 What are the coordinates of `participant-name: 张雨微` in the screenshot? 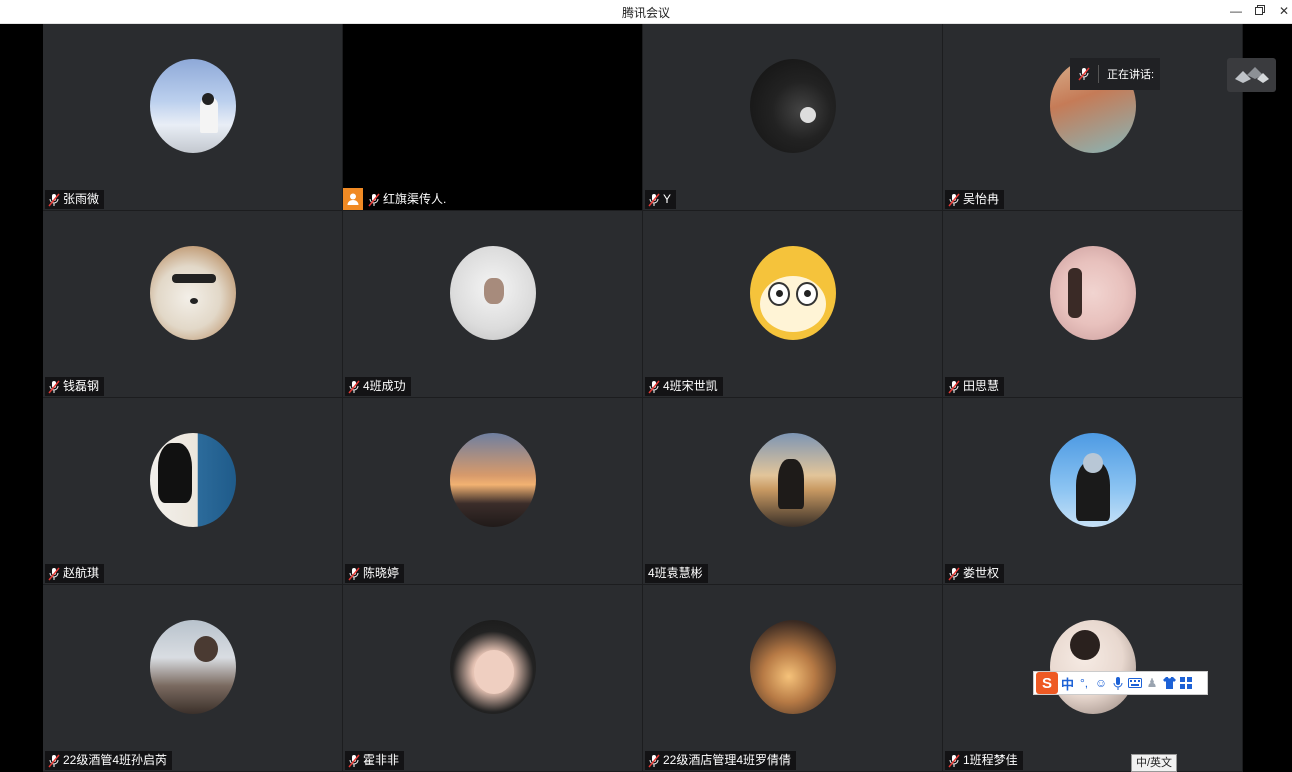 It's located at (81, 199).